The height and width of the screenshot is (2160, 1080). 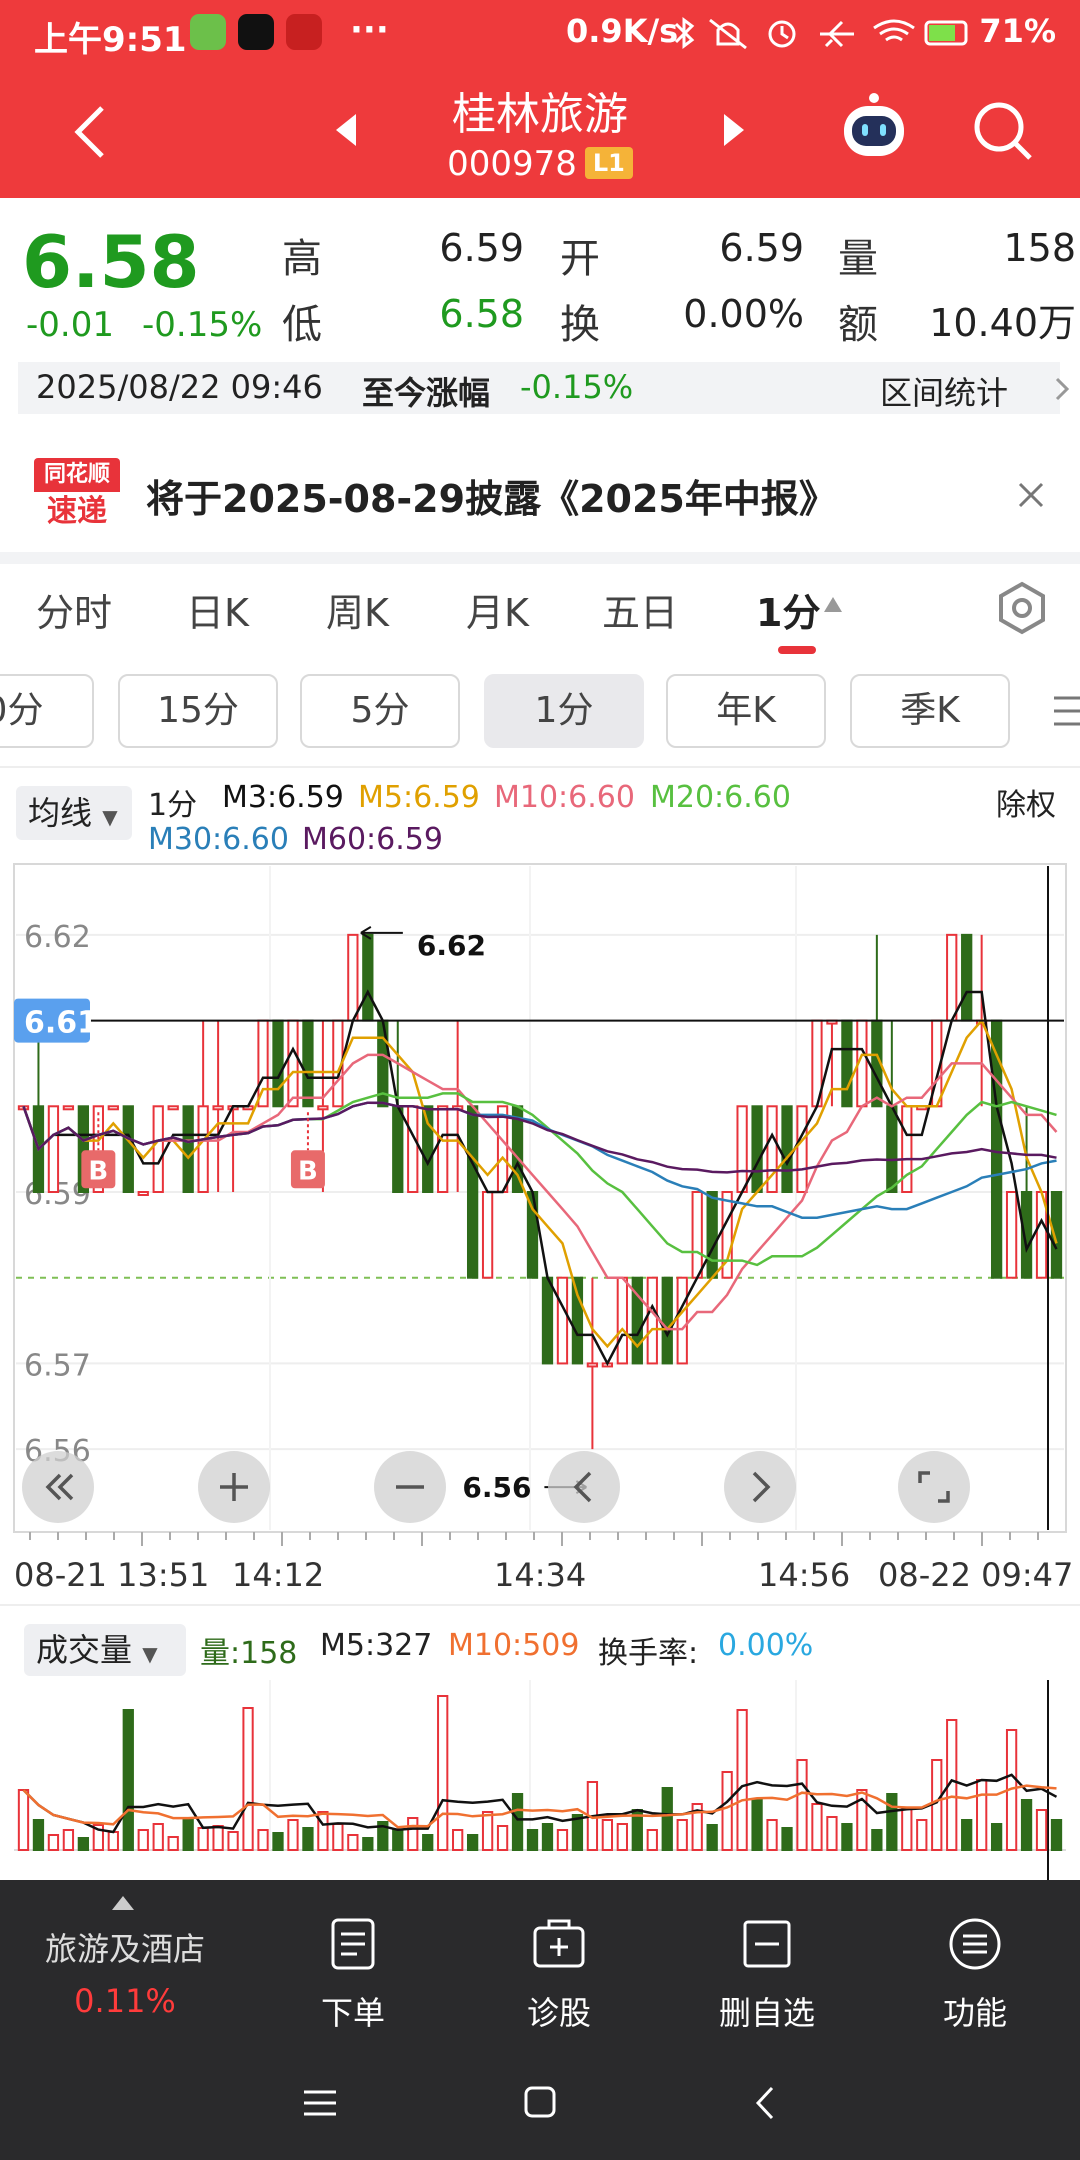 I want to click on menu-icon, so click(x=1066, y=711).